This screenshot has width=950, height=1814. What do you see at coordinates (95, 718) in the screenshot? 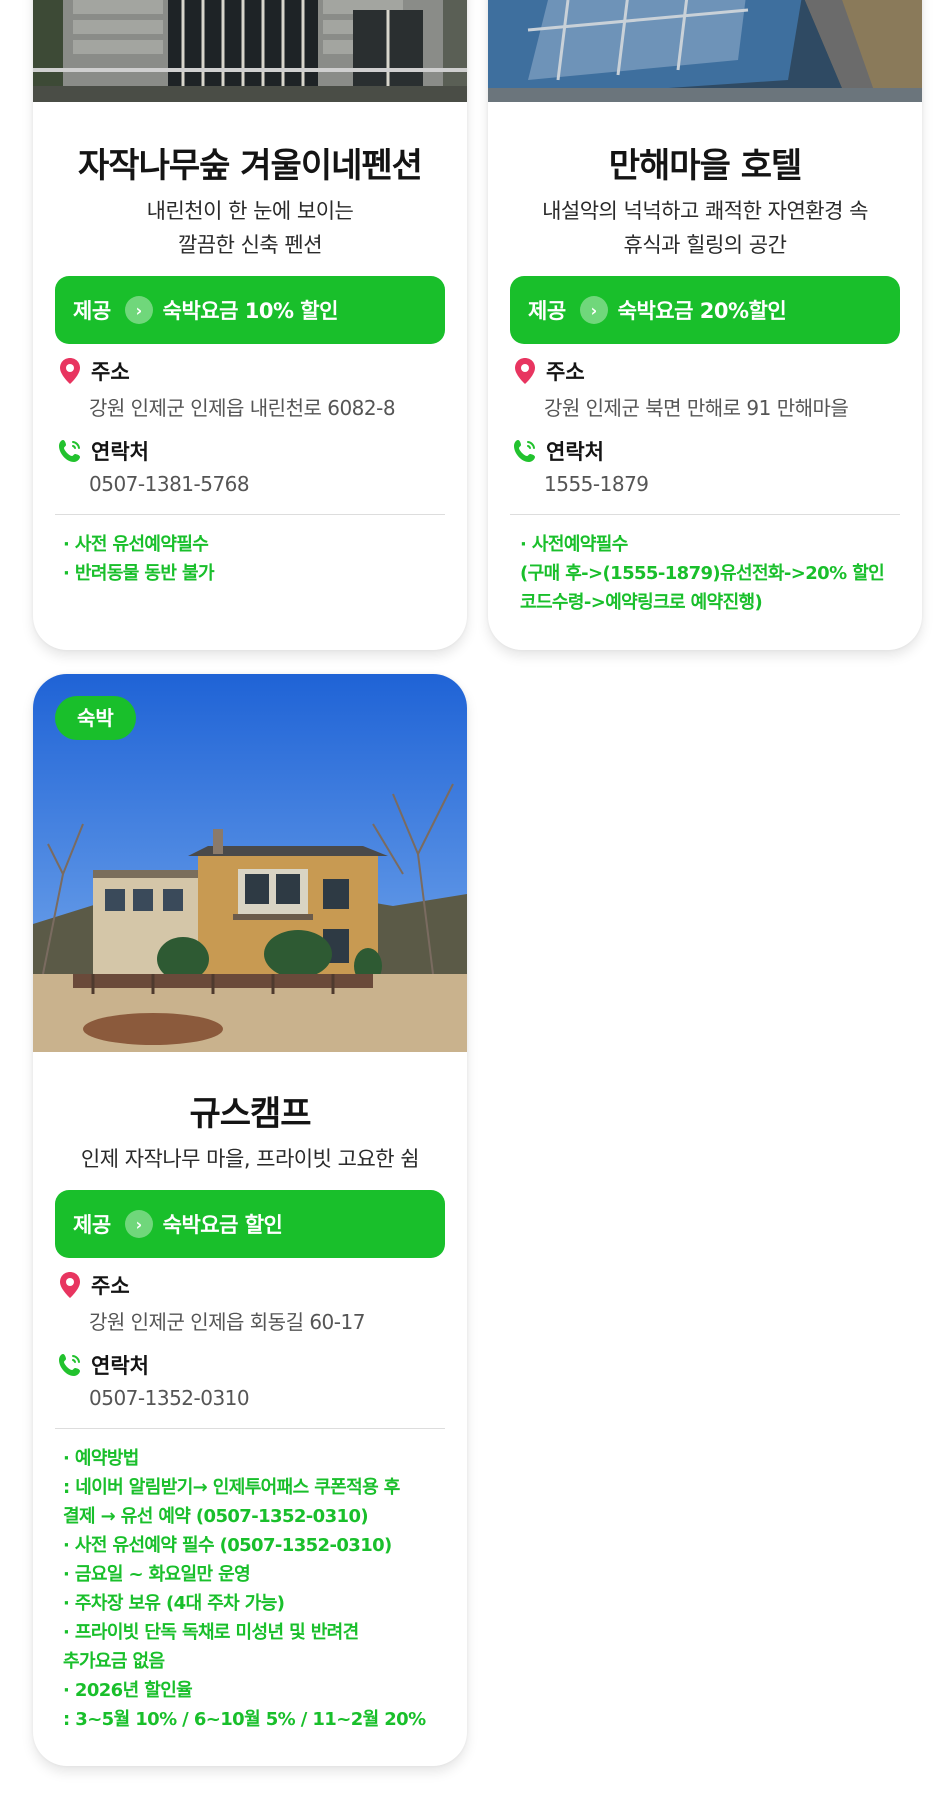
I see `category-tag: 숙박` at bounding box center [95, 718].